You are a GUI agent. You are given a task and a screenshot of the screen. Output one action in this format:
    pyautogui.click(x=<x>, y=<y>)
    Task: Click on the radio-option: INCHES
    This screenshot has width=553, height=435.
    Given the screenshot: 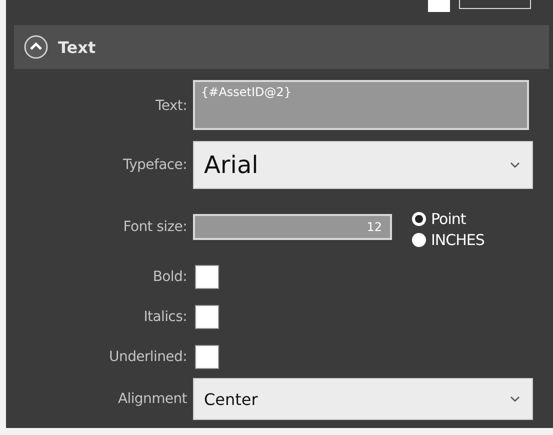 What is the action you would take?
    pyautogui.click(x=448, y=239)
    